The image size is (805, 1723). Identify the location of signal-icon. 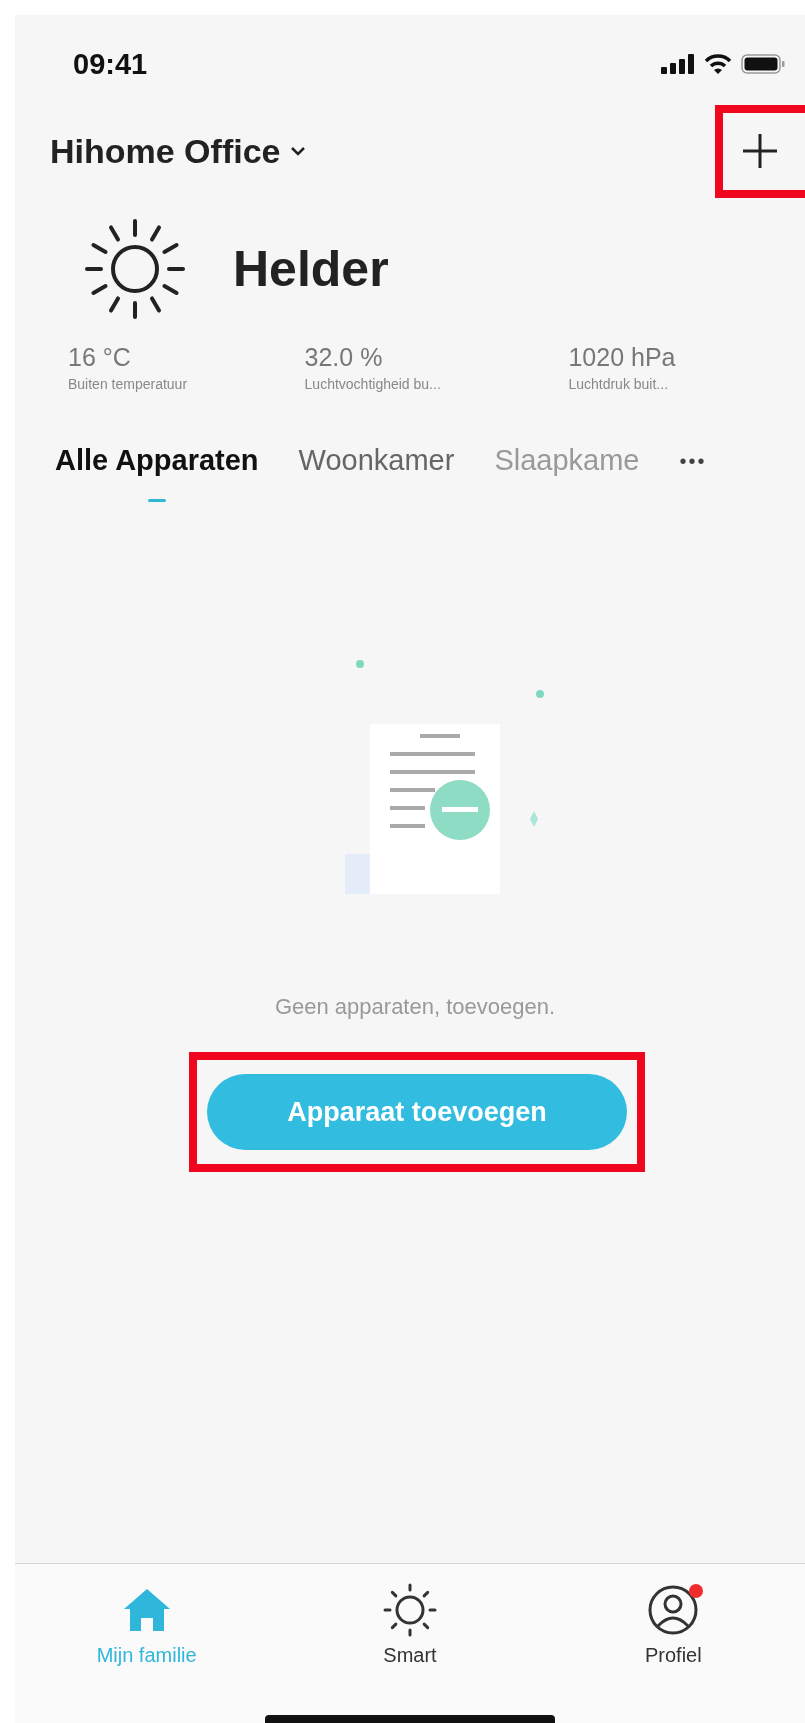
(678, 64).